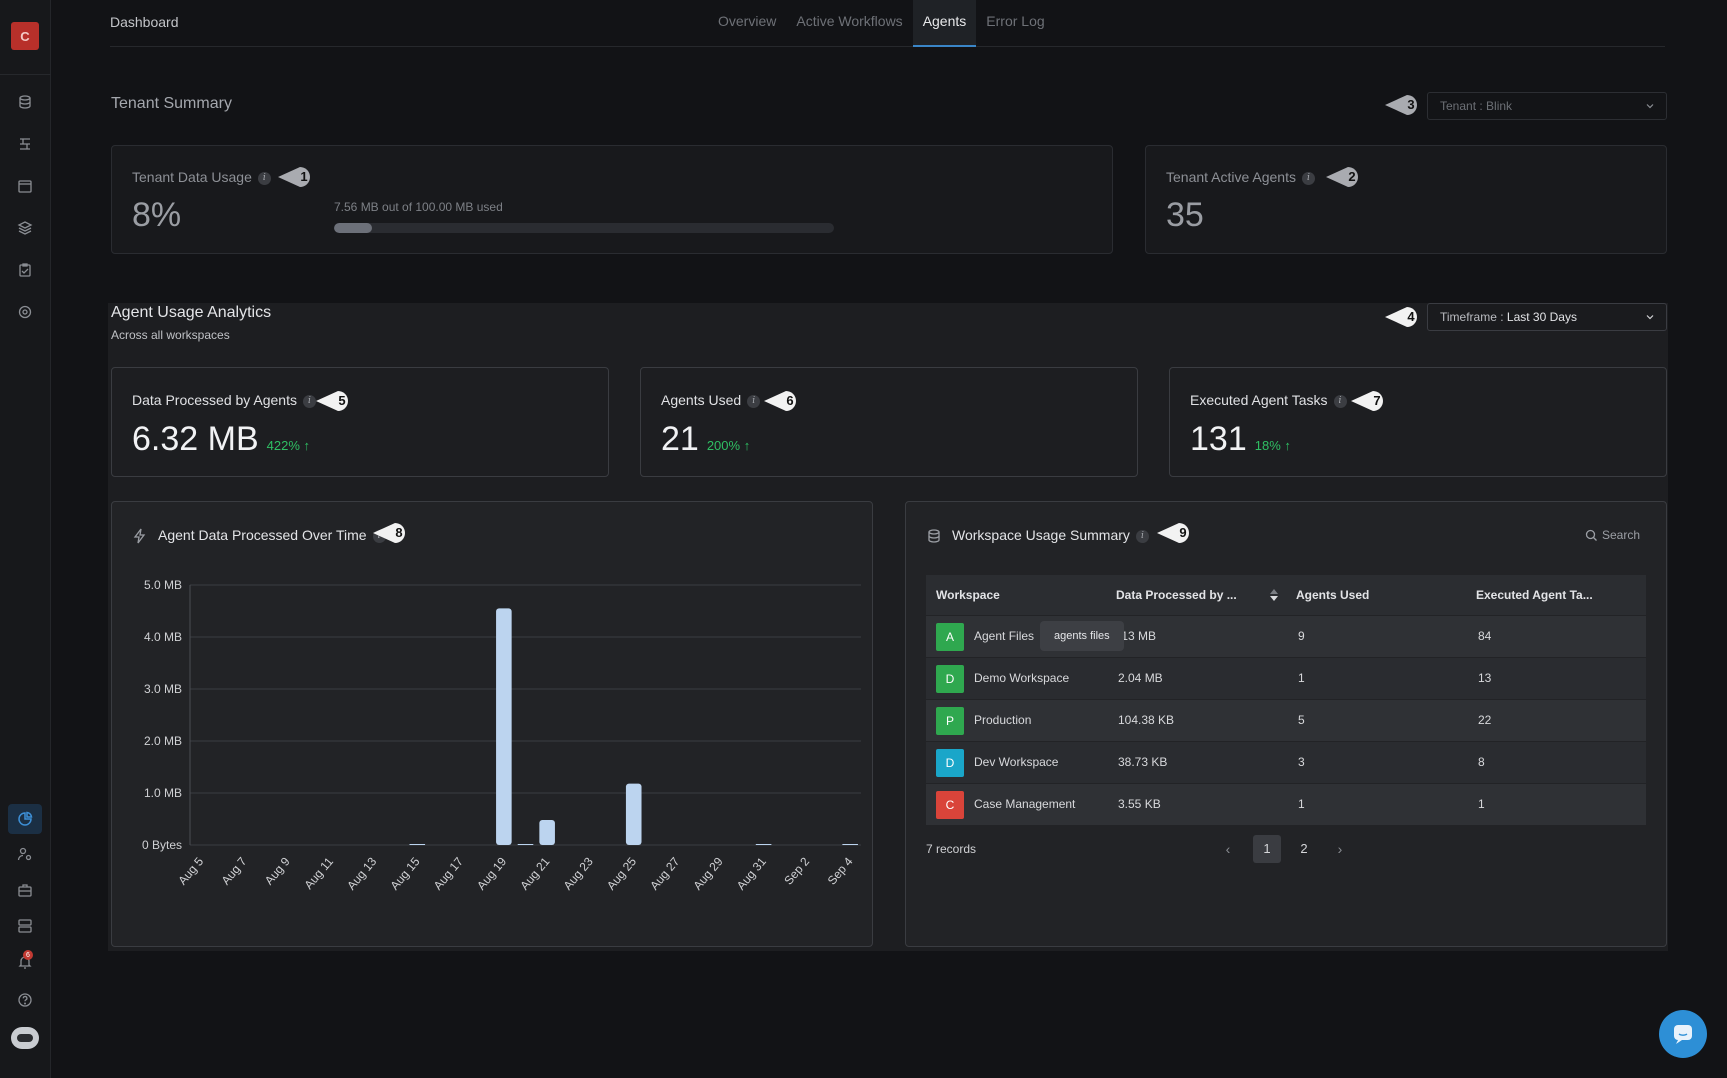  Describe the element at coordinates (25, 1000) in the screenshot. I see `help-icon` at that location.